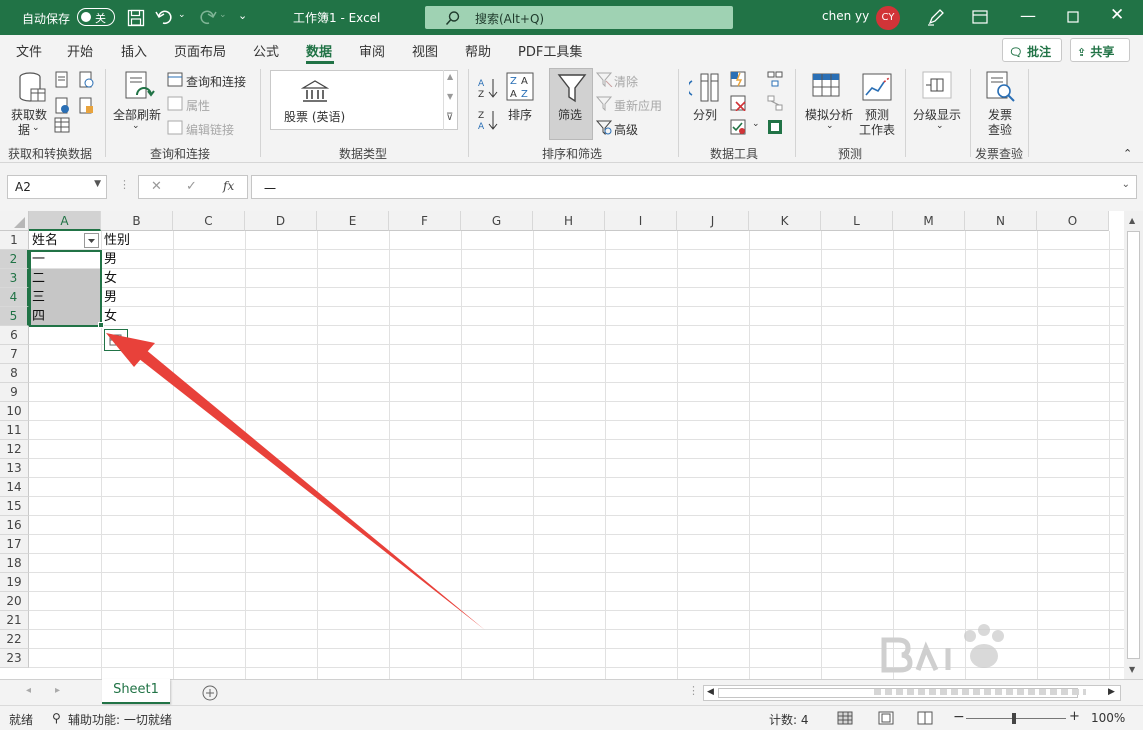 The width and height of the screenshot is (1143, 730). Describe the element at coordinates (1100, 50) in the screenshot. I see `share-button: ⇪ 共享` at that location.